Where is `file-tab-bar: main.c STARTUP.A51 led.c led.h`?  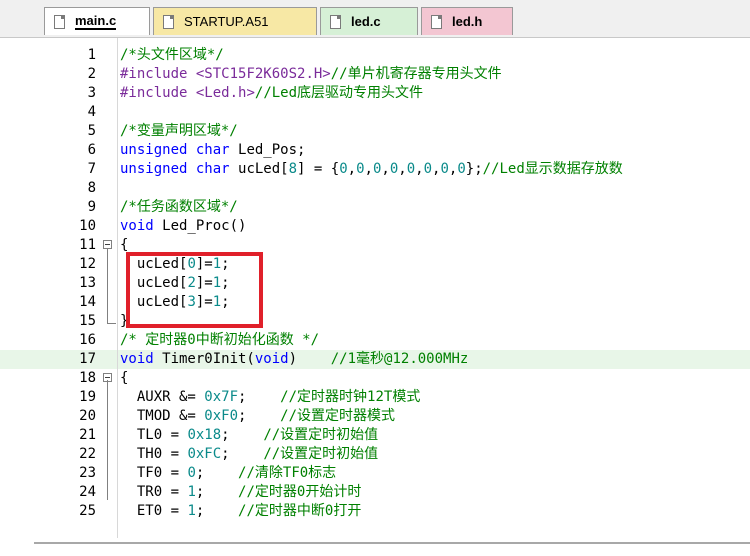
file-tab-bar: main.c STARTUP.A51 led.c led.h is located at coordinates (375, 19).